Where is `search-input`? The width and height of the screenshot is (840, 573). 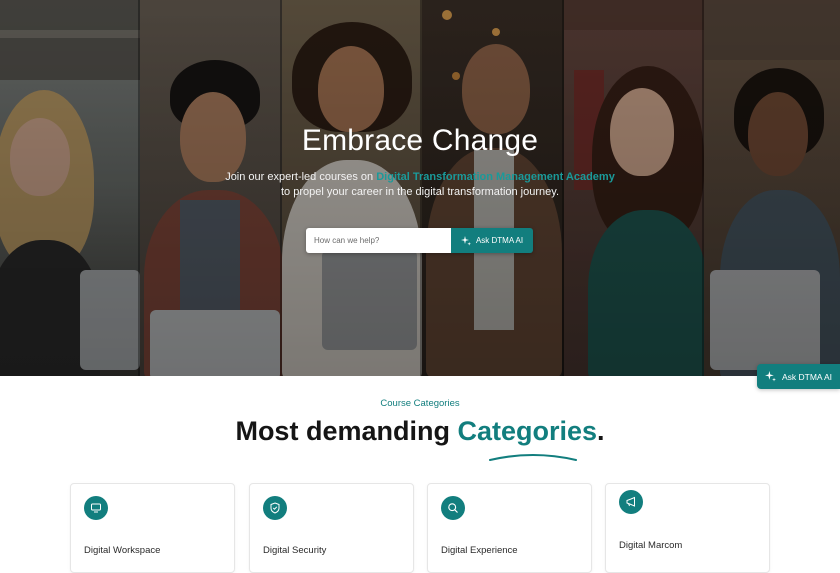 search-input is located at coordinates (378, 240).